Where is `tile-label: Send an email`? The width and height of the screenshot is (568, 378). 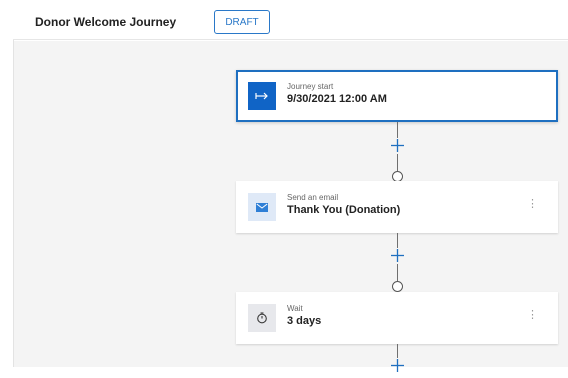
tile-label: Send an email is located at coordinates (313, 197).